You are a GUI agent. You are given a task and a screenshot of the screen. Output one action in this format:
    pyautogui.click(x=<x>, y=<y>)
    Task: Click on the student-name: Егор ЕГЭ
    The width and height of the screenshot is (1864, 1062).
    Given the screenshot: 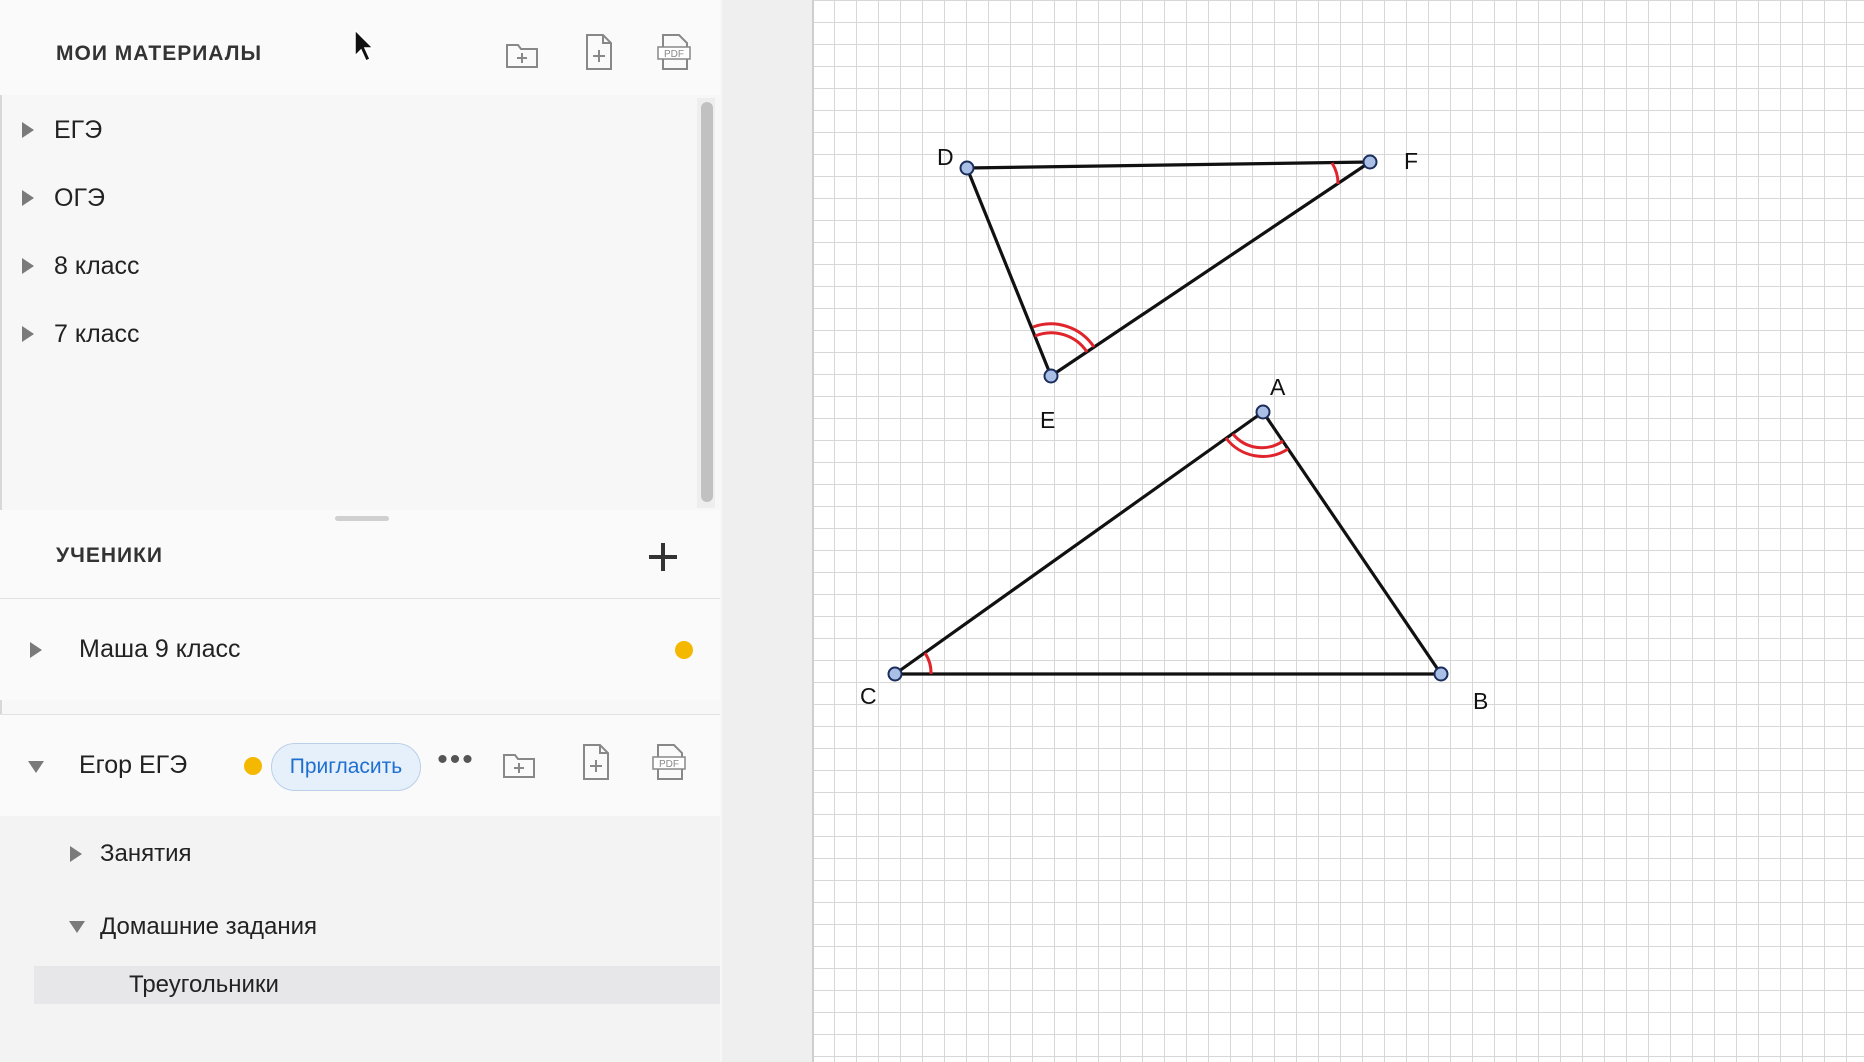 What is the action you would take?
    pyautogui.click(x=133, y=765)
    